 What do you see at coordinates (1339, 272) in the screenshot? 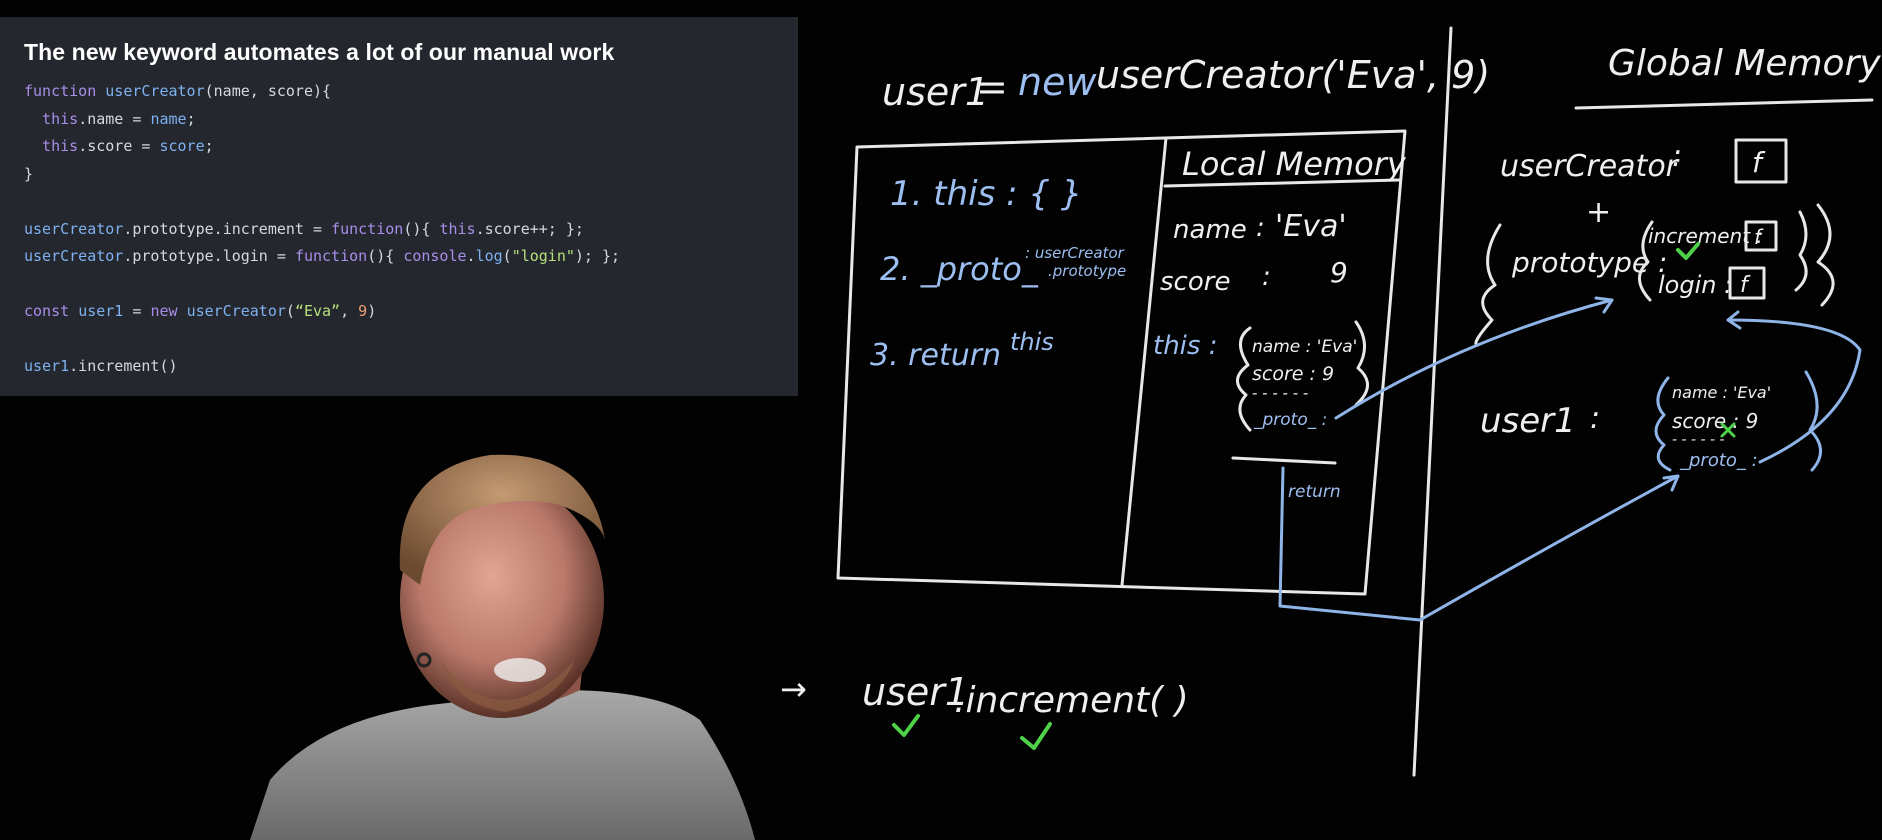
I see `local-score-val: 9` at bounding box center [1339, 272].